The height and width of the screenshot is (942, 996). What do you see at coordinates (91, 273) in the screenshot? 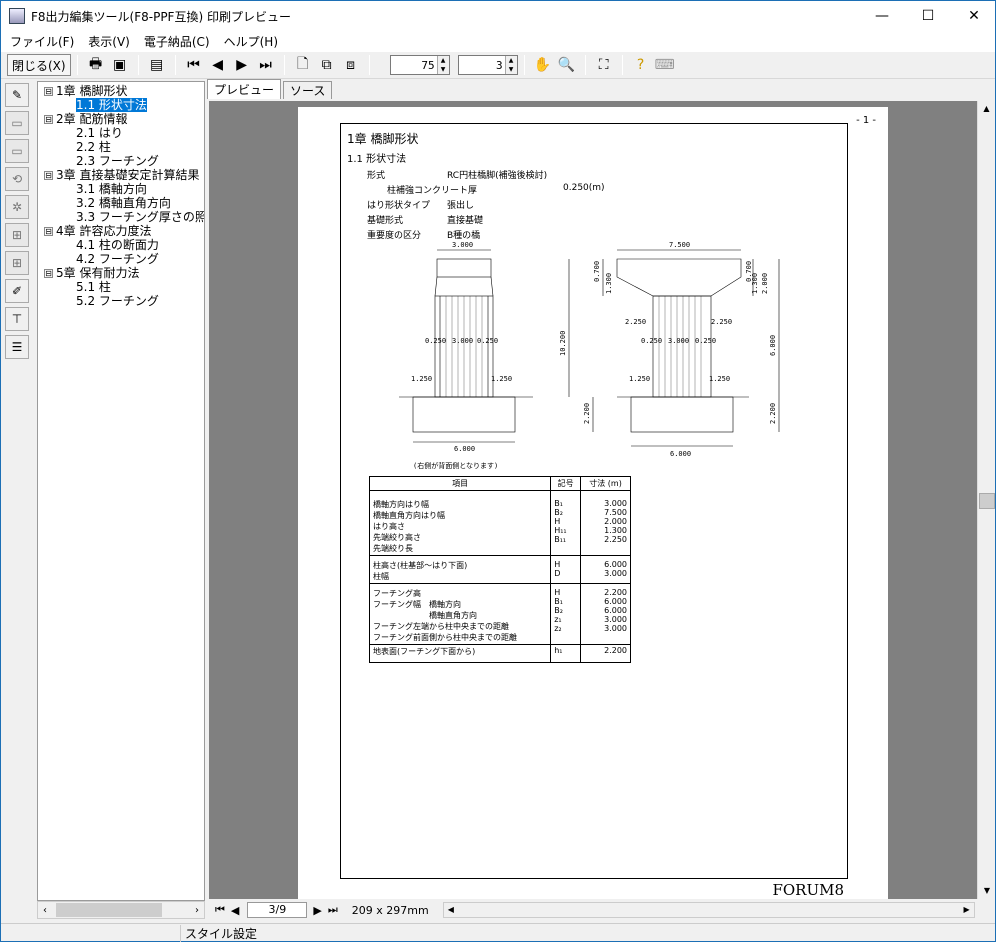
I see `tree-node-ch5: ⊟ 5章 保有耐力法` at bounding box center [91, 273].